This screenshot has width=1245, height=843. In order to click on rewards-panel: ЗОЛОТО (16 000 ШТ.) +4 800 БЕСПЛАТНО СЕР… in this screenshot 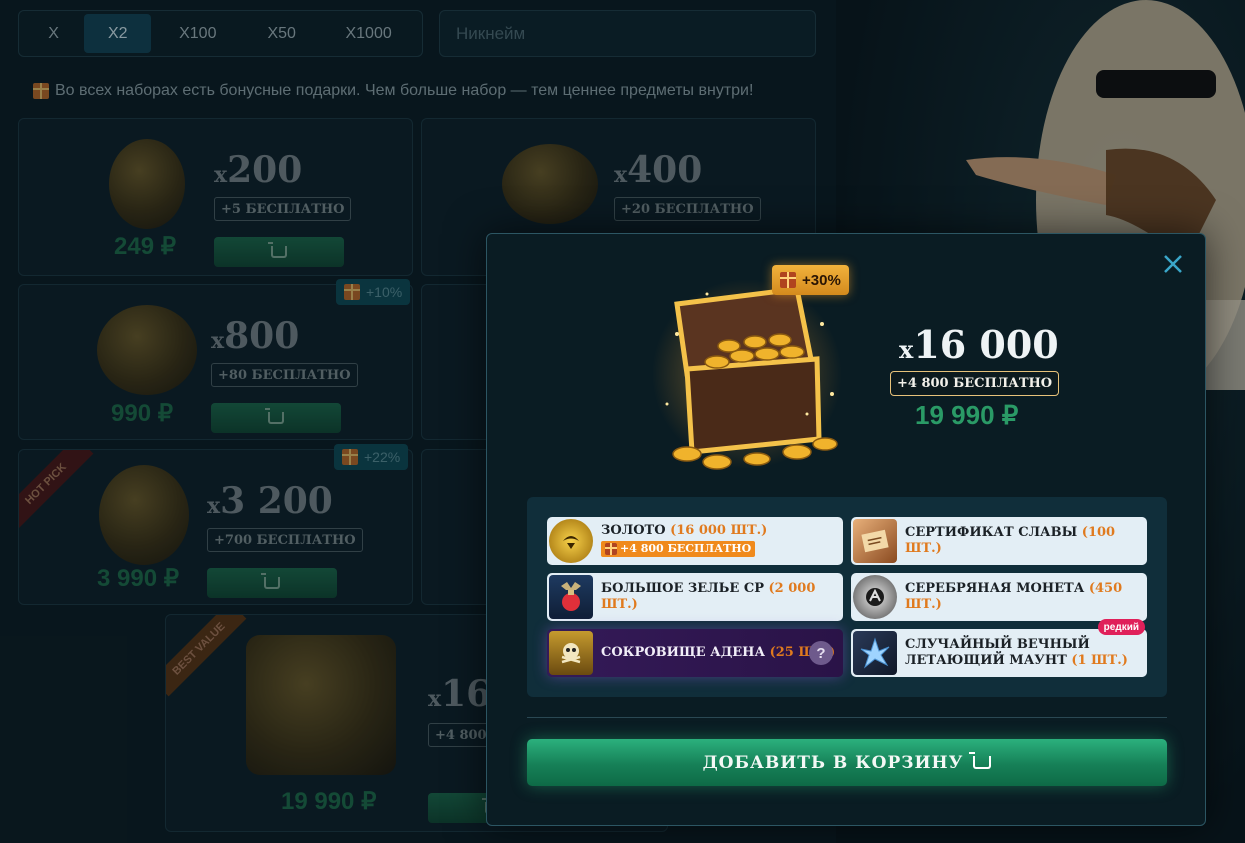, I will do `click(847, 597)`.